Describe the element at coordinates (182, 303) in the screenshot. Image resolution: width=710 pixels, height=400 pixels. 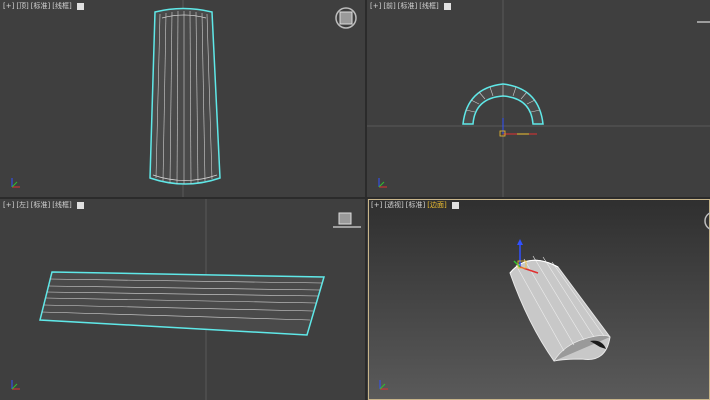
I see `half-pipe-side-object` at that location.